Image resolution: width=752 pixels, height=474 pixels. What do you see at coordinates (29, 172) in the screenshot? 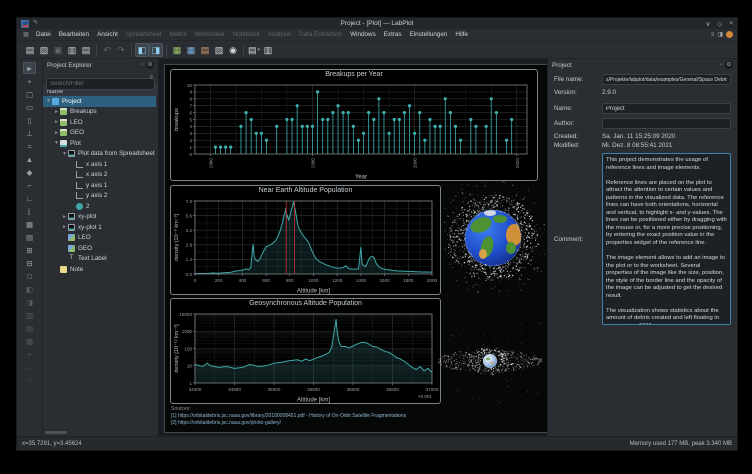
I see `add-analysis-icon: ◆` at bounding box center [29, 172].